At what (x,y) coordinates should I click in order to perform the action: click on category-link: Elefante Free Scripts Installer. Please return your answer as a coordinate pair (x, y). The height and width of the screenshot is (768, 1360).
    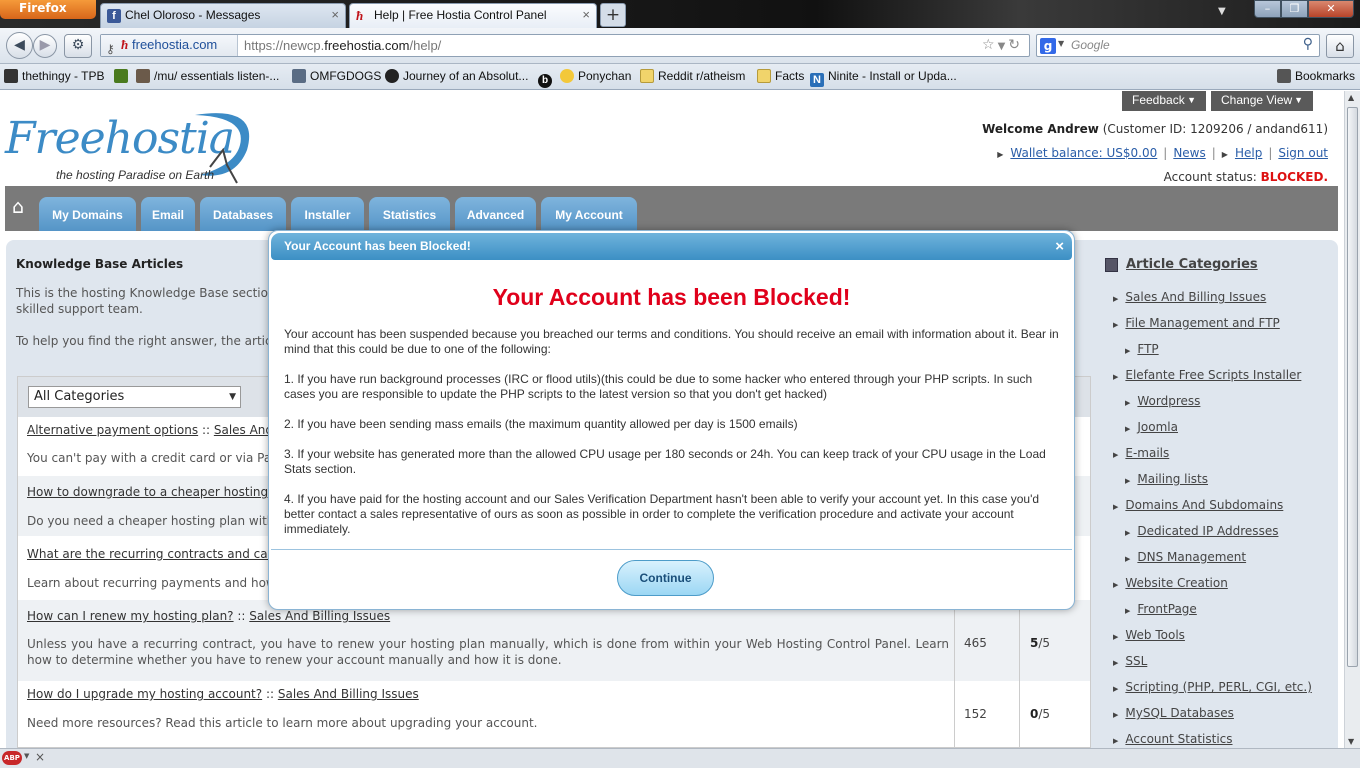
    Looking at the image, I should click on (1213, 375).